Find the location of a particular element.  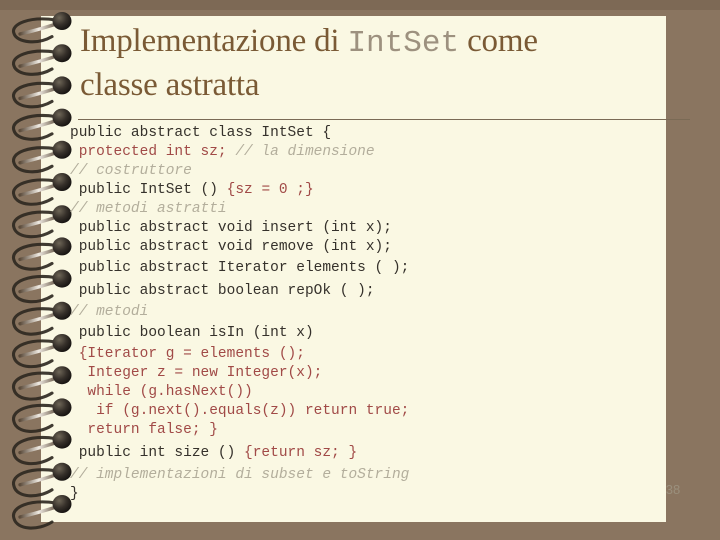

code-segment-dark: public int size () is located at coordinates (157, 453).